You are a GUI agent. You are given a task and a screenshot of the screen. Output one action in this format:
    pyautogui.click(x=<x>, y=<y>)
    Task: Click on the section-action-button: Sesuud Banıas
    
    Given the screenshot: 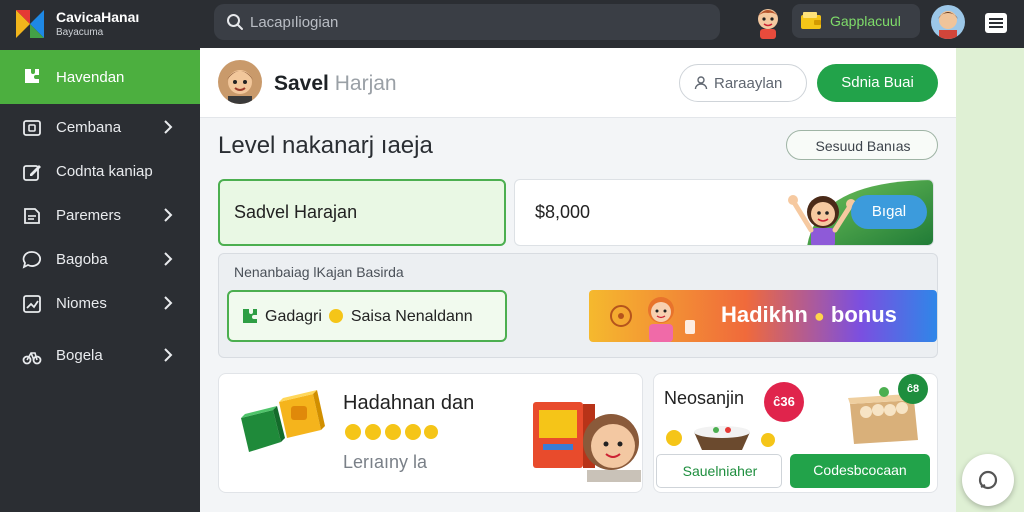 What is the action you would take?
    pyautogui.click(x=862, y=145)
    